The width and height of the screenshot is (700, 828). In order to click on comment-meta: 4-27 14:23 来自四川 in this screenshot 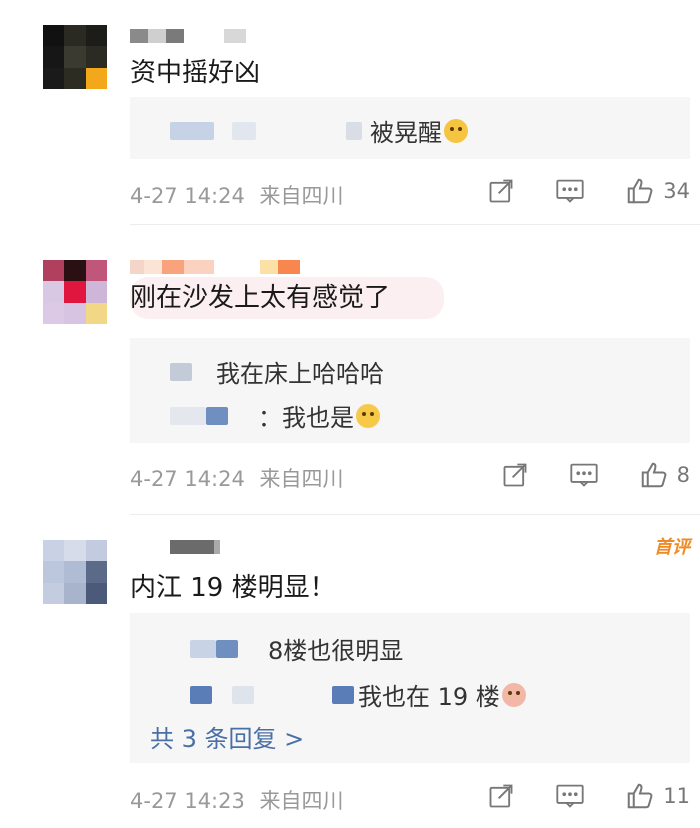, I will do `click(237, 800)`.